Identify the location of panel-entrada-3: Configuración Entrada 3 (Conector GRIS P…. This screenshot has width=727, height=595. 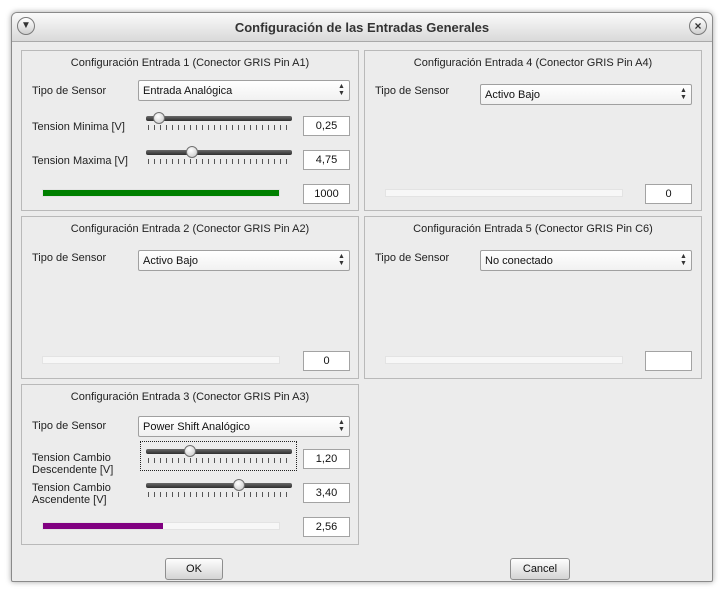
(190, 464).